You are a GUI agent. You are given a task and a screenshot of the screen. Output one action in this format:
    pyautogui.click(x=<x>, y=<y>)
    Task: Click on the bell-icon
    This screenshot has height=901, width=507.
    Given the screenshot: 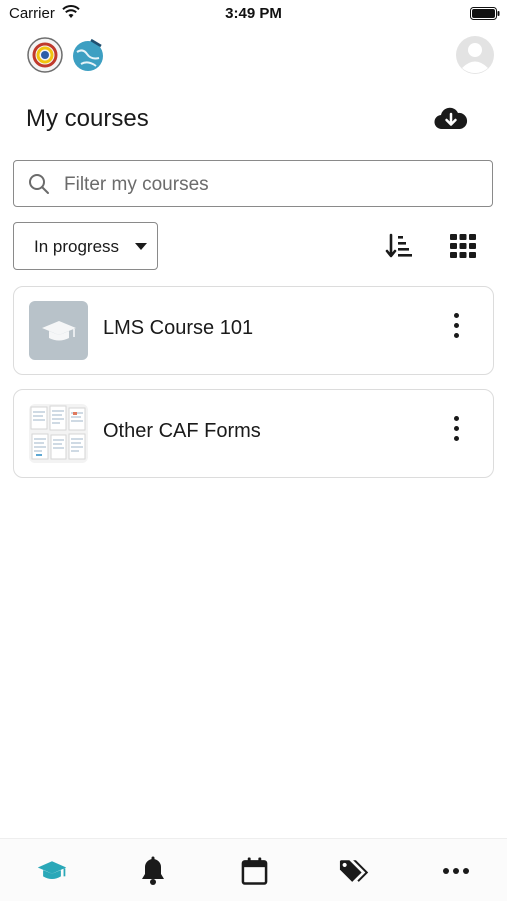 What is the action you would take?
    pyautogui.click(x=153, y=870)
    